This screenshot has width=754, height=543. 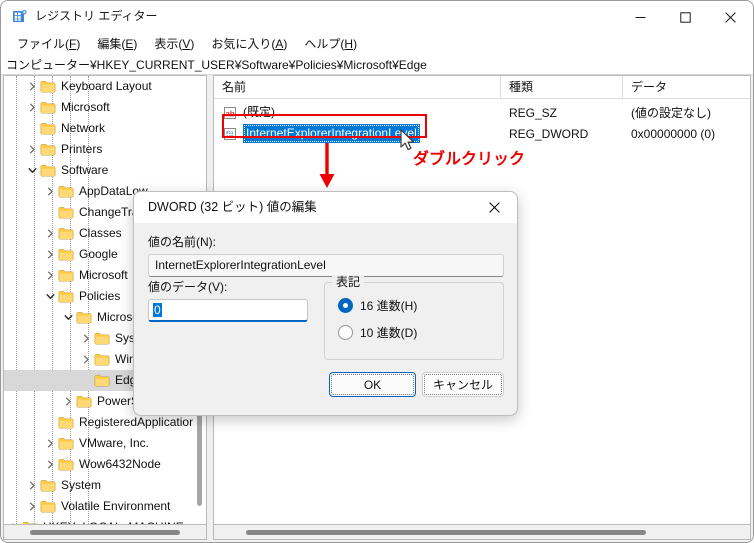 I want to click on menu-help: ヘルプ(H), so click(x=331, y=44).